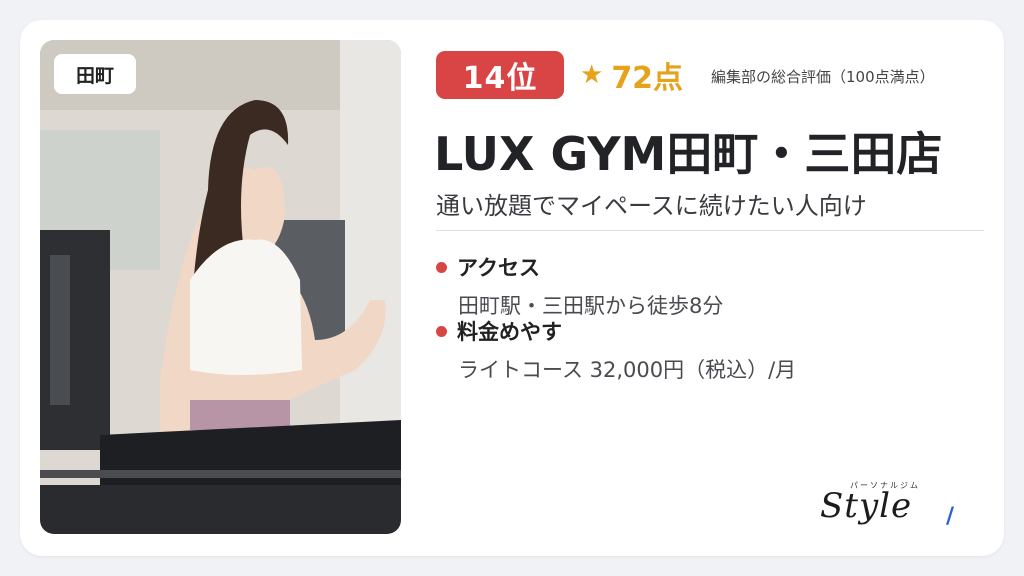 This screenshot has width=1024, height=576. Describe the element at coordinates (500, 75) in the screenshot. I see `rank-badge: 14位` at that location.